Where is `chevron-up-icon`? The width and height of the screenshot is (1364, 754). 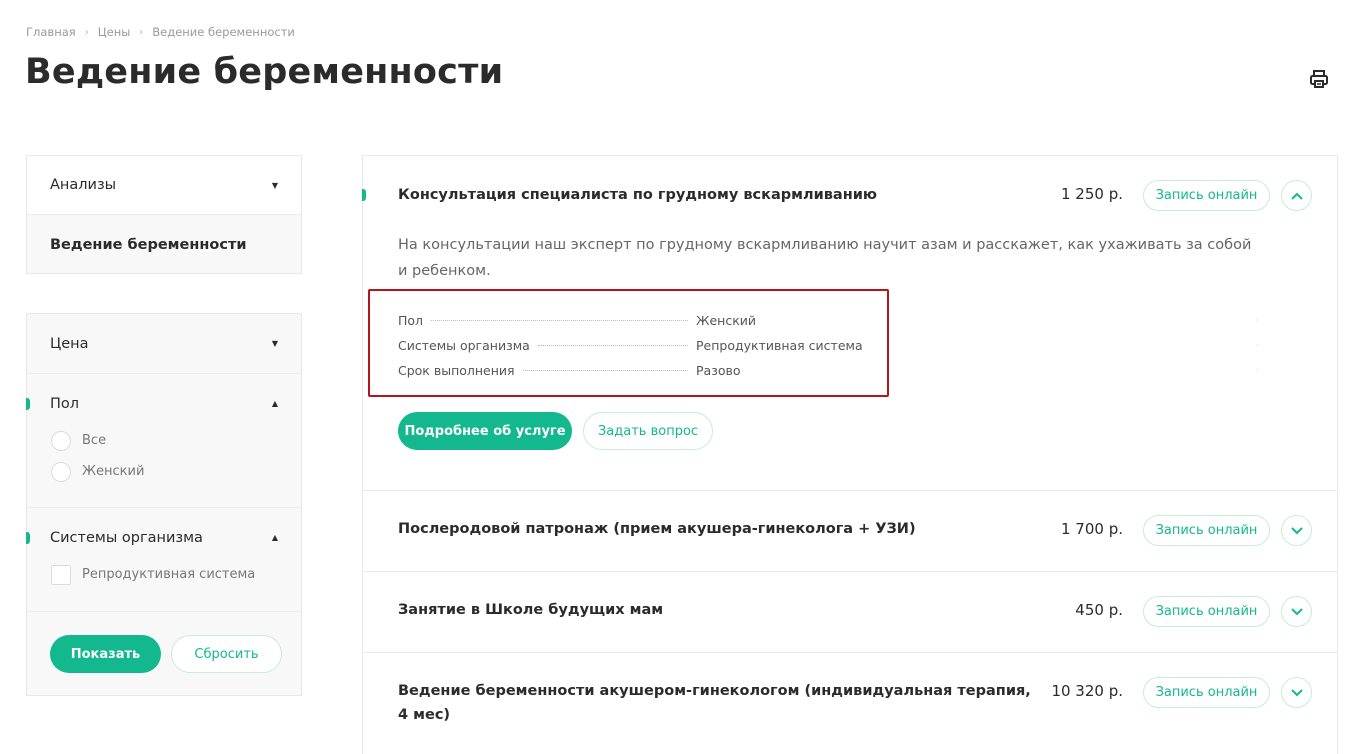
chevron-up-icon is located at coordinates (1296, 195).